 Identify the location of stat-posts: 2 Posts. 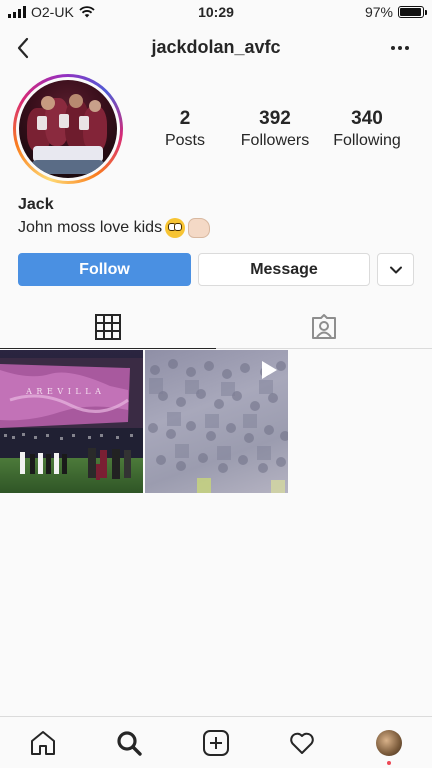
(185, 130).